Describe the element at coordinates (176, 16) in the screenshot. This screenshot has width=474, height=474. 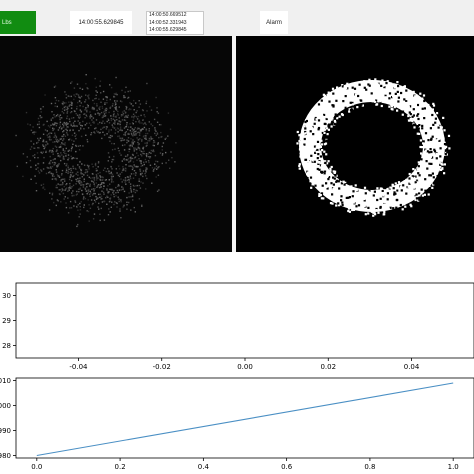
I see `list-item: 14:00:50.669512` at that location.